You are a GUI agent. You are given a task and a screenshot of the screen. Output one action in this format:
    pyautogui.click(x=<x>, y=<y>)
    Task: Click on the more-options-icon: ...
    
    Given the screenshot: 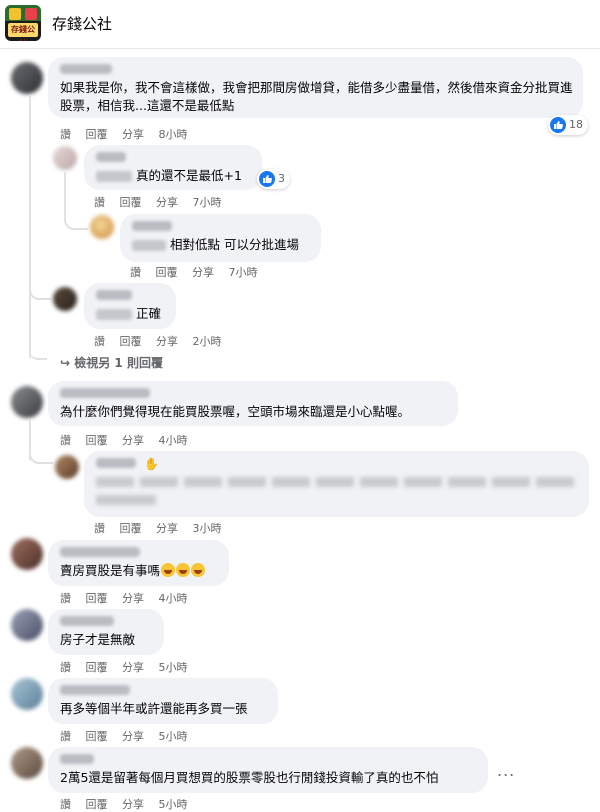 What is the action you would take?
    pyautogui.click(x=506, y=770)
    